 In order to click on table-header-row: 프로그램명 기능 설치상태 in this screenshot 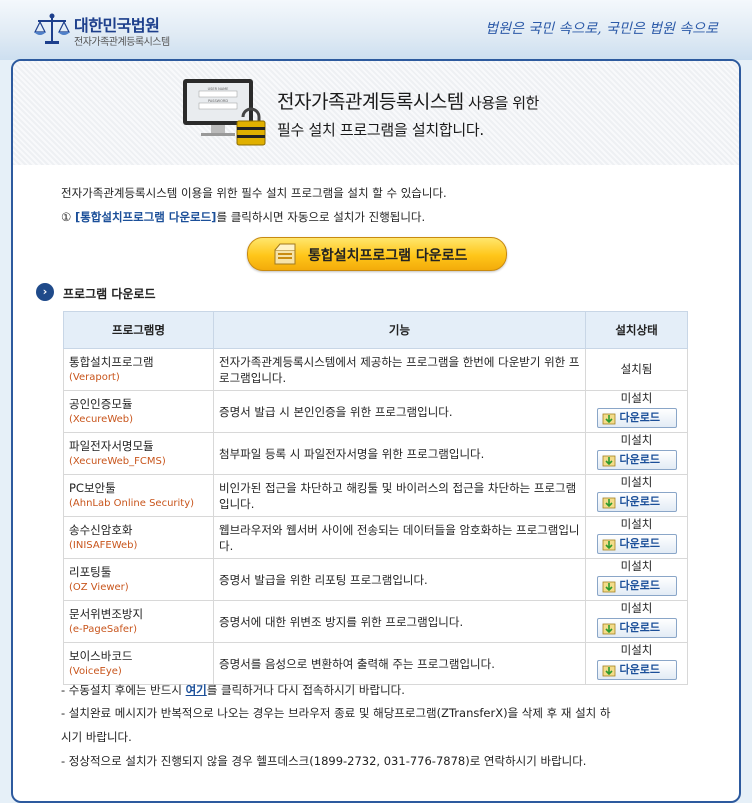, I will do `click(375, 330)`.